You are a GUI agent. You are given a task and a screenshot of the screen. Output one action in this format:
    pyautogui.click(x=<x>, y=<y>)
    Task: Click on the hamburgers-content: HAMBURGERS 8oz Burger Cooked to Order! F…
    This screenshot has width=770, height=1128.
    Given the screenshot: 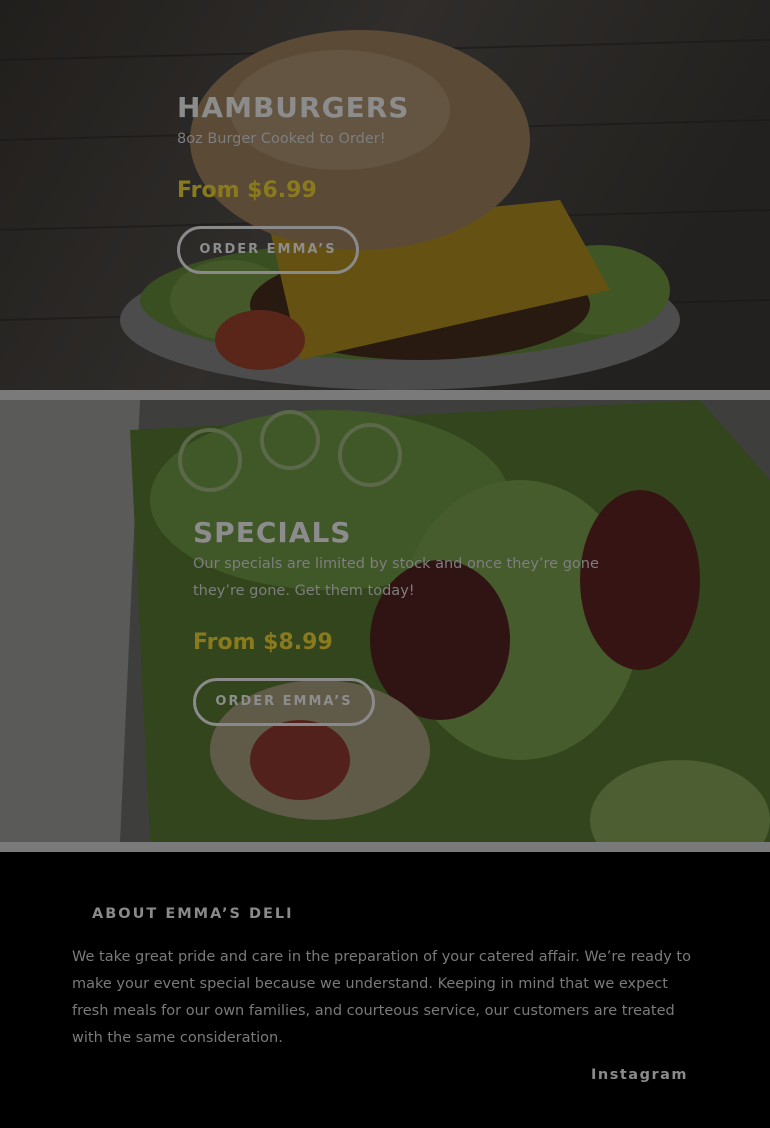 What is the action you would take?
    pyautogui.click(x=407, y=182)
    